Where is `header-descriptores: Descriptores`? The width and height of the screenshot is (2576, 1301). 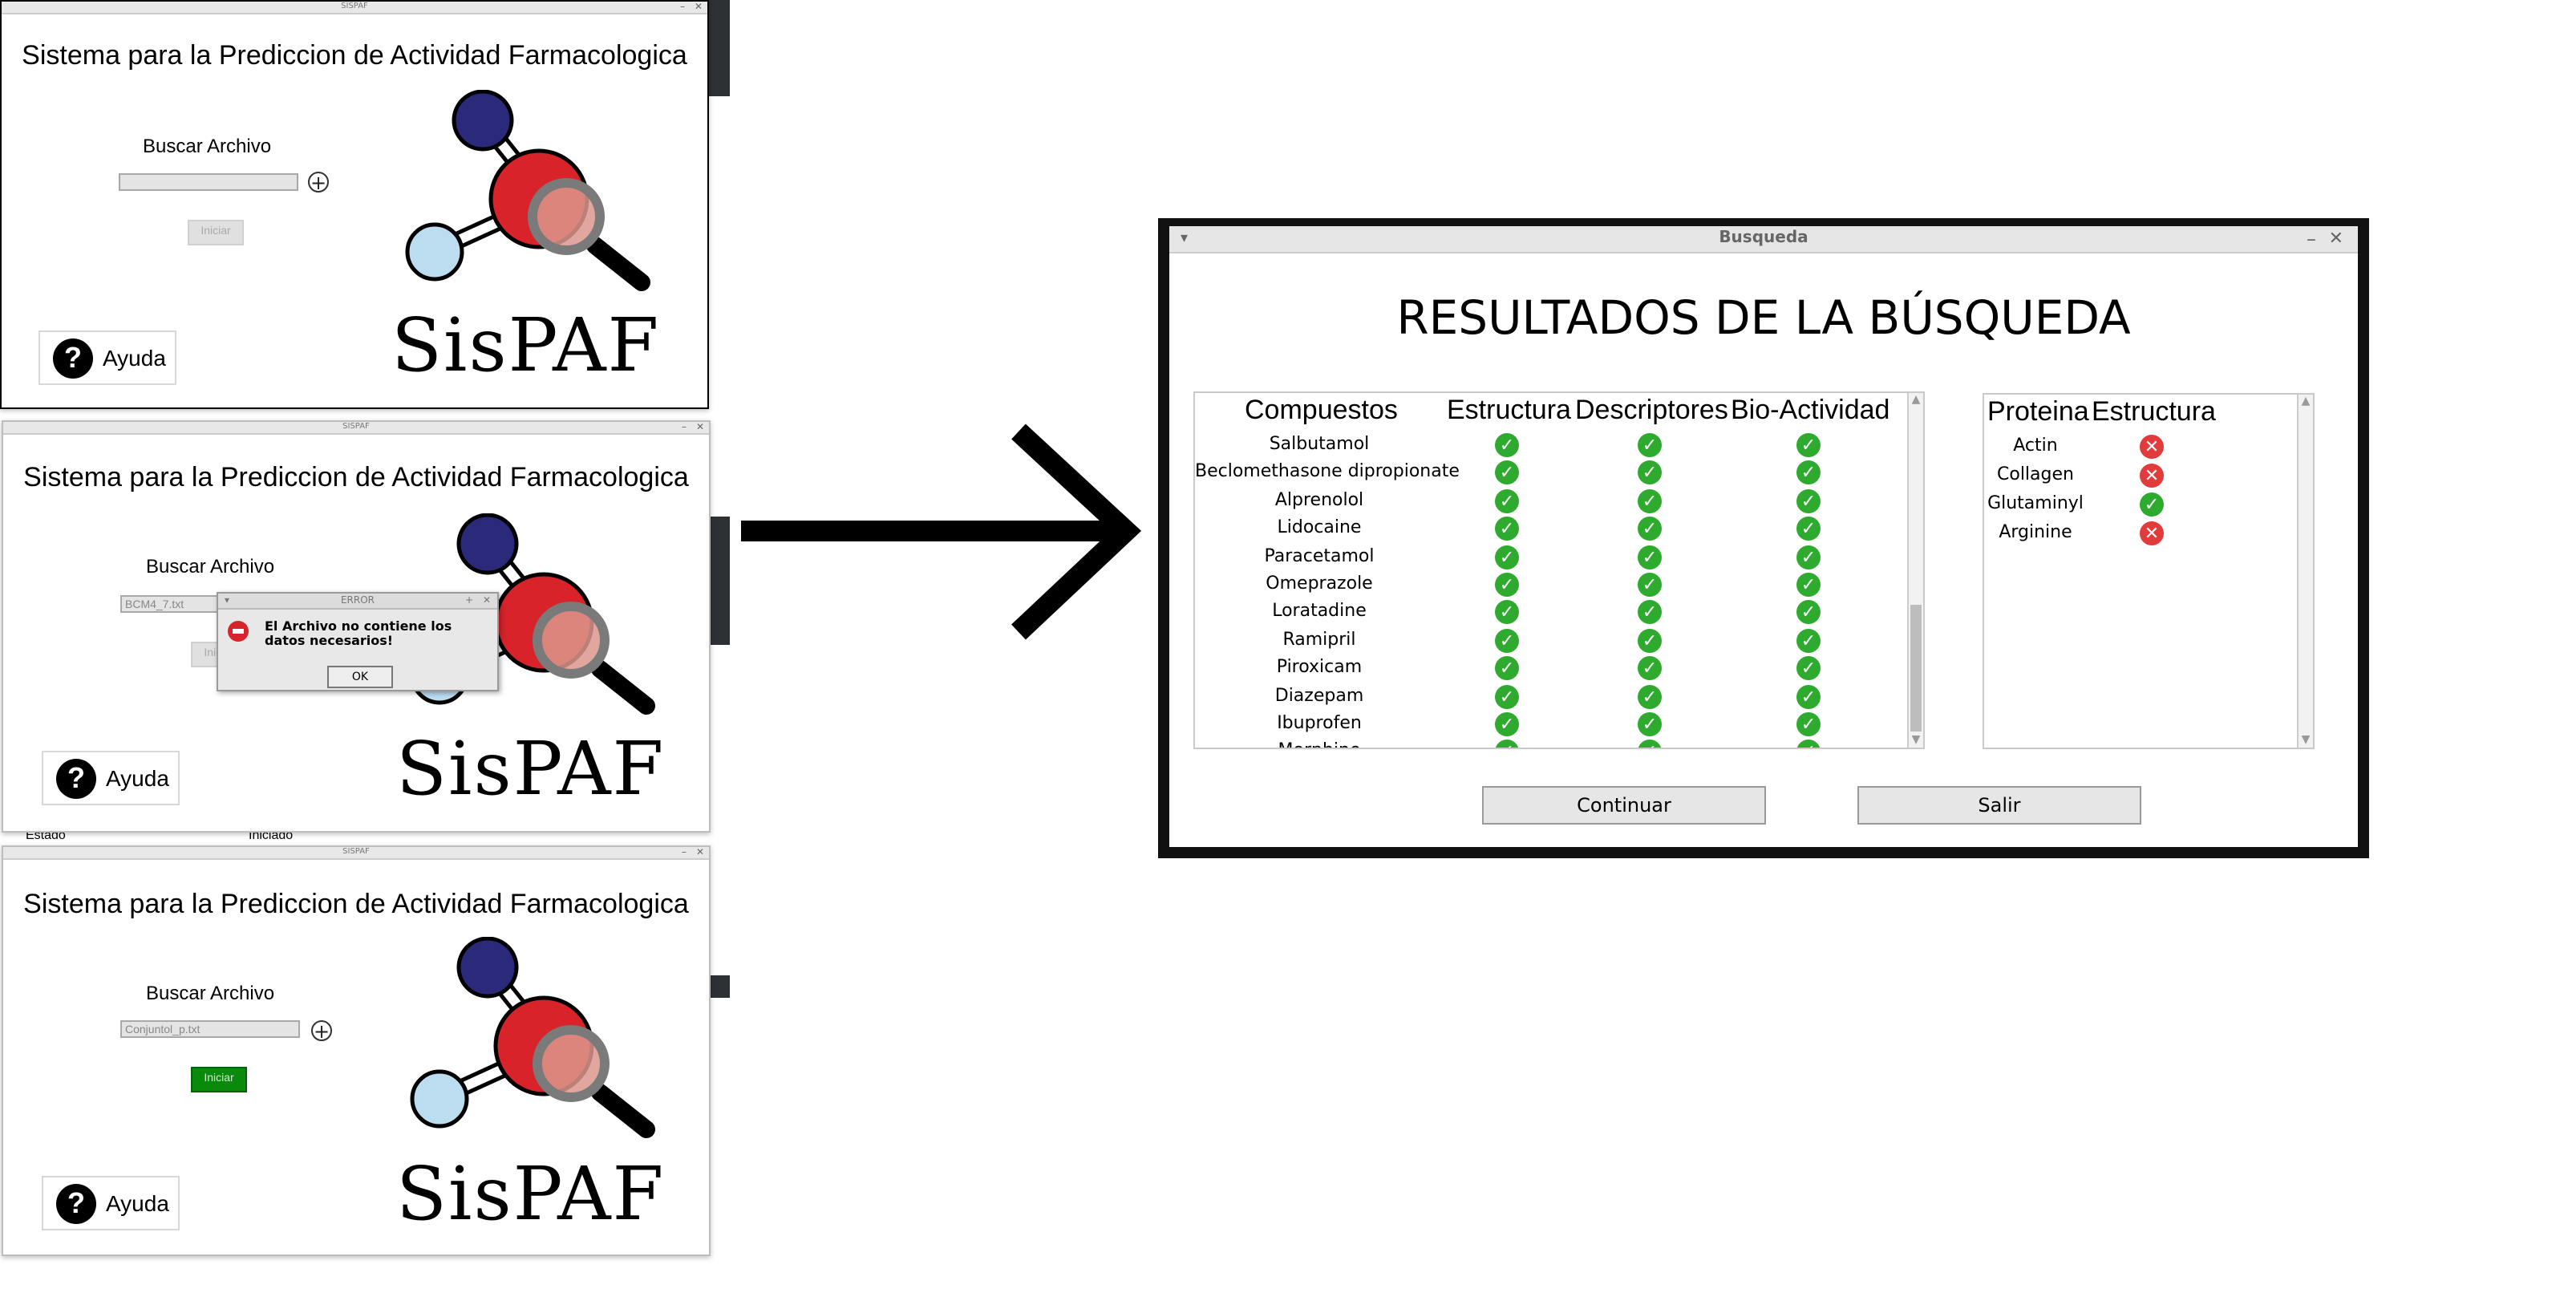 header-descriptores: Descriptores is located at coordinates (1651, 410).